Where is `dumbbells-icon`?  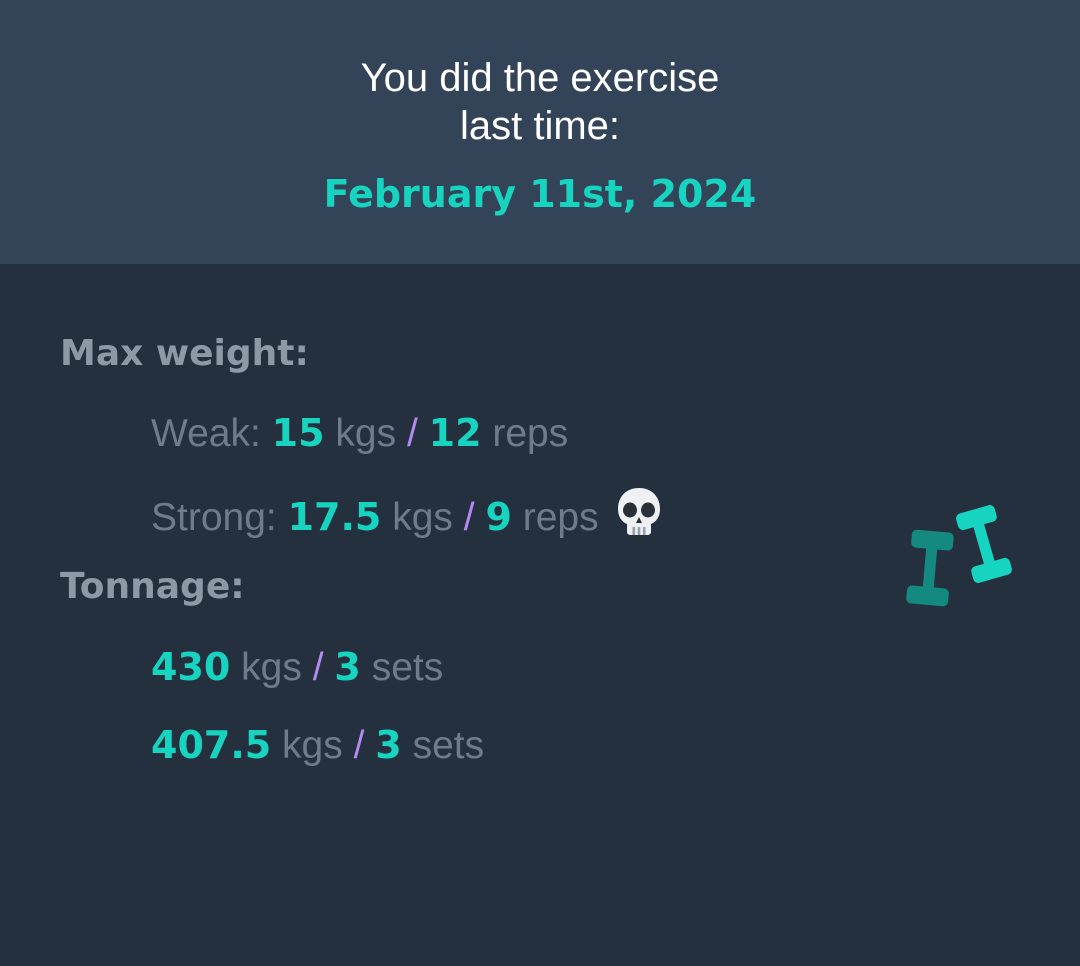
dumbbells-icon is located at coordinates (958, 557).